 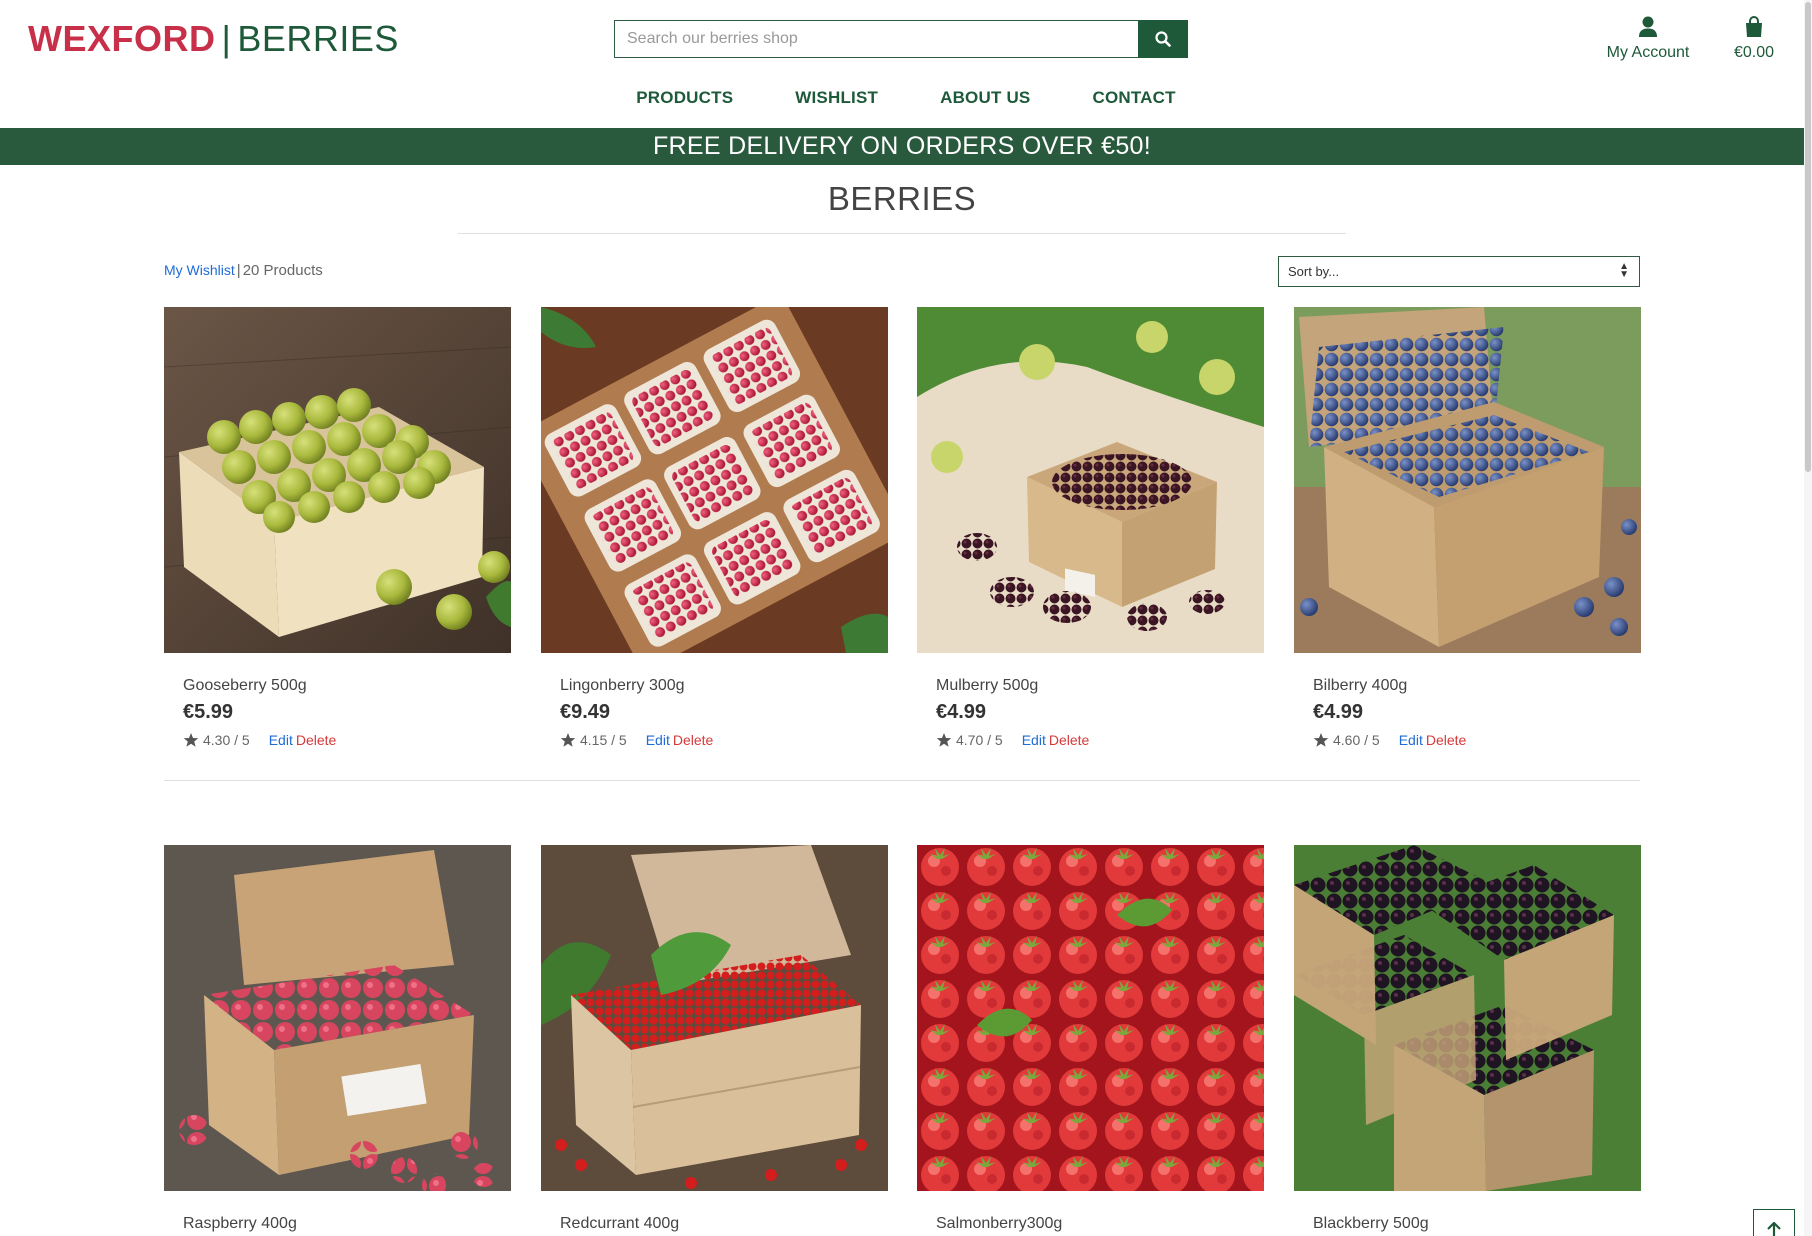 I want to click on cart-total: €0.00, so click(x=1754, y=52).